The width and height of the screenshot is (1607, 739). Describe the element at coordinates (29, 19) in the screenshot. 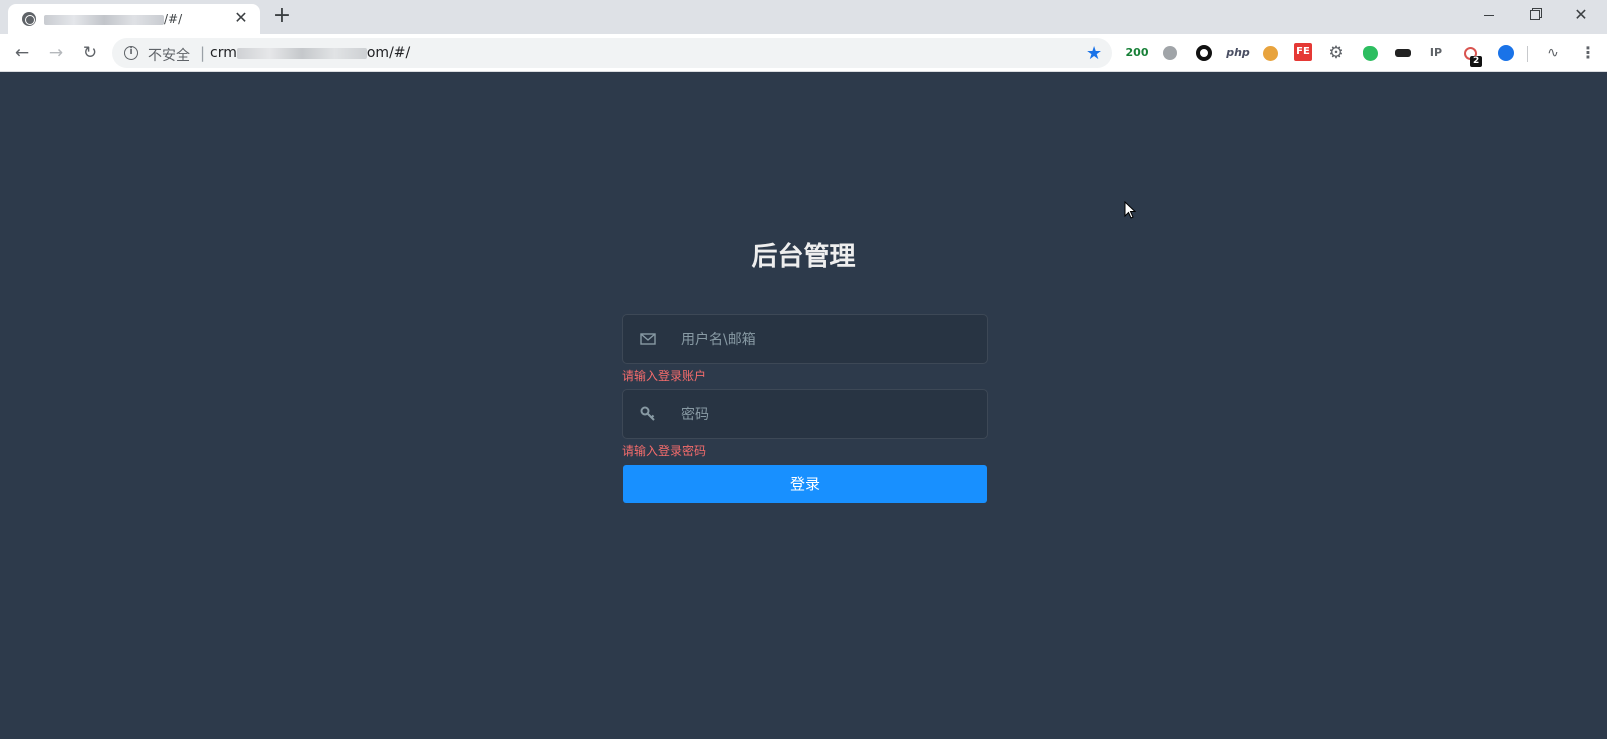

I see `globe-icon` at that location.